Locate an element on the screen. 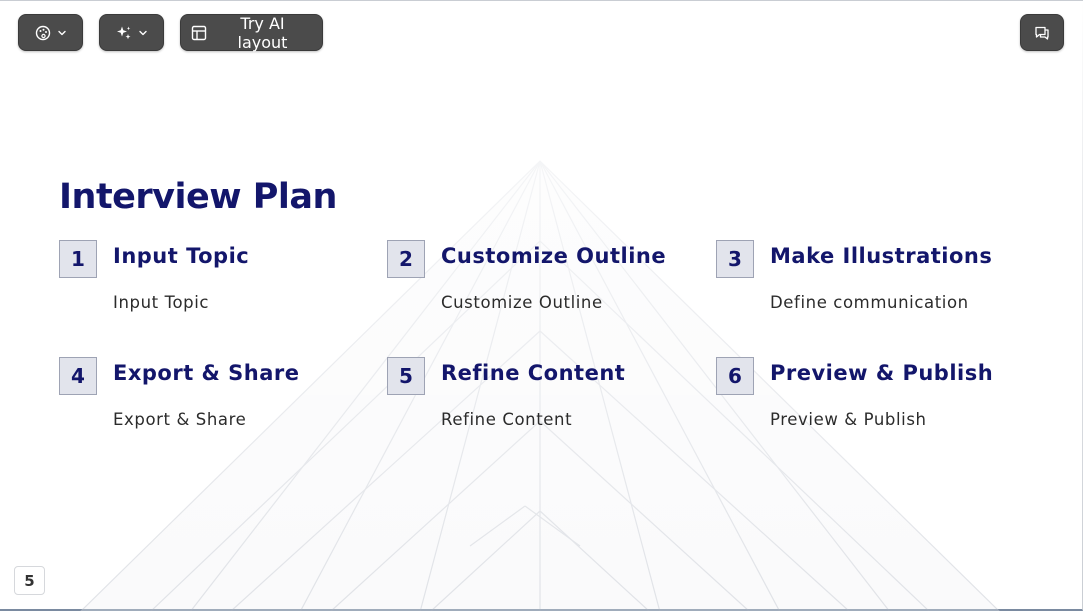  comment-button is located at coordinates (1042, 32).